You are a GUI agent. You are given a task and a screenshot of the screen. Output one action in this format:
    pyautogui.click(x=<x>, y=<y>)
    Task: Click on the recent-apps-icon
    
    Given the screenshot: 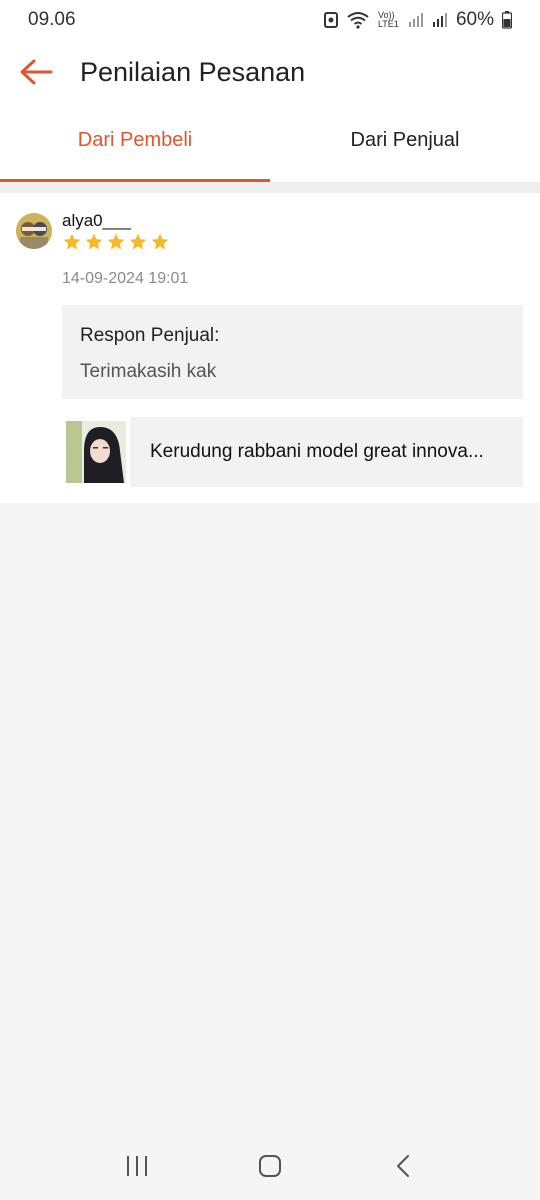 What is the action you would take?
    pyautogui.click(x=136, y=1166)
    